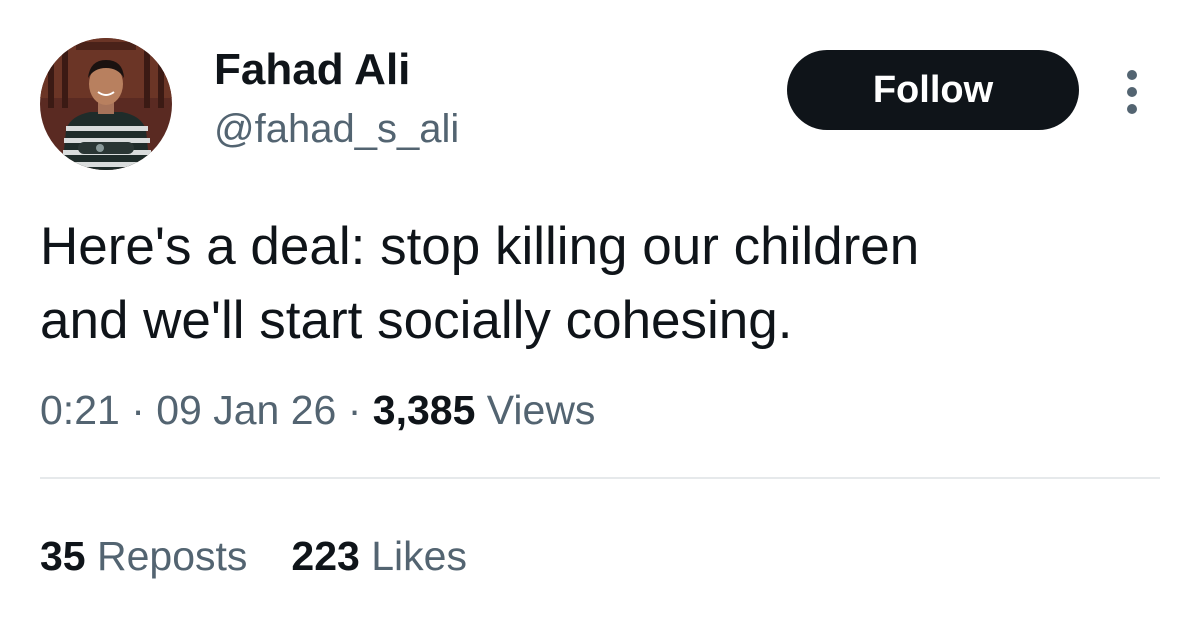  What do you see at coordinates (253, 556) in the screenshot?
I see `tweet-stats: 35 Reposts 223 Likes` at bounding box center [253, 556].